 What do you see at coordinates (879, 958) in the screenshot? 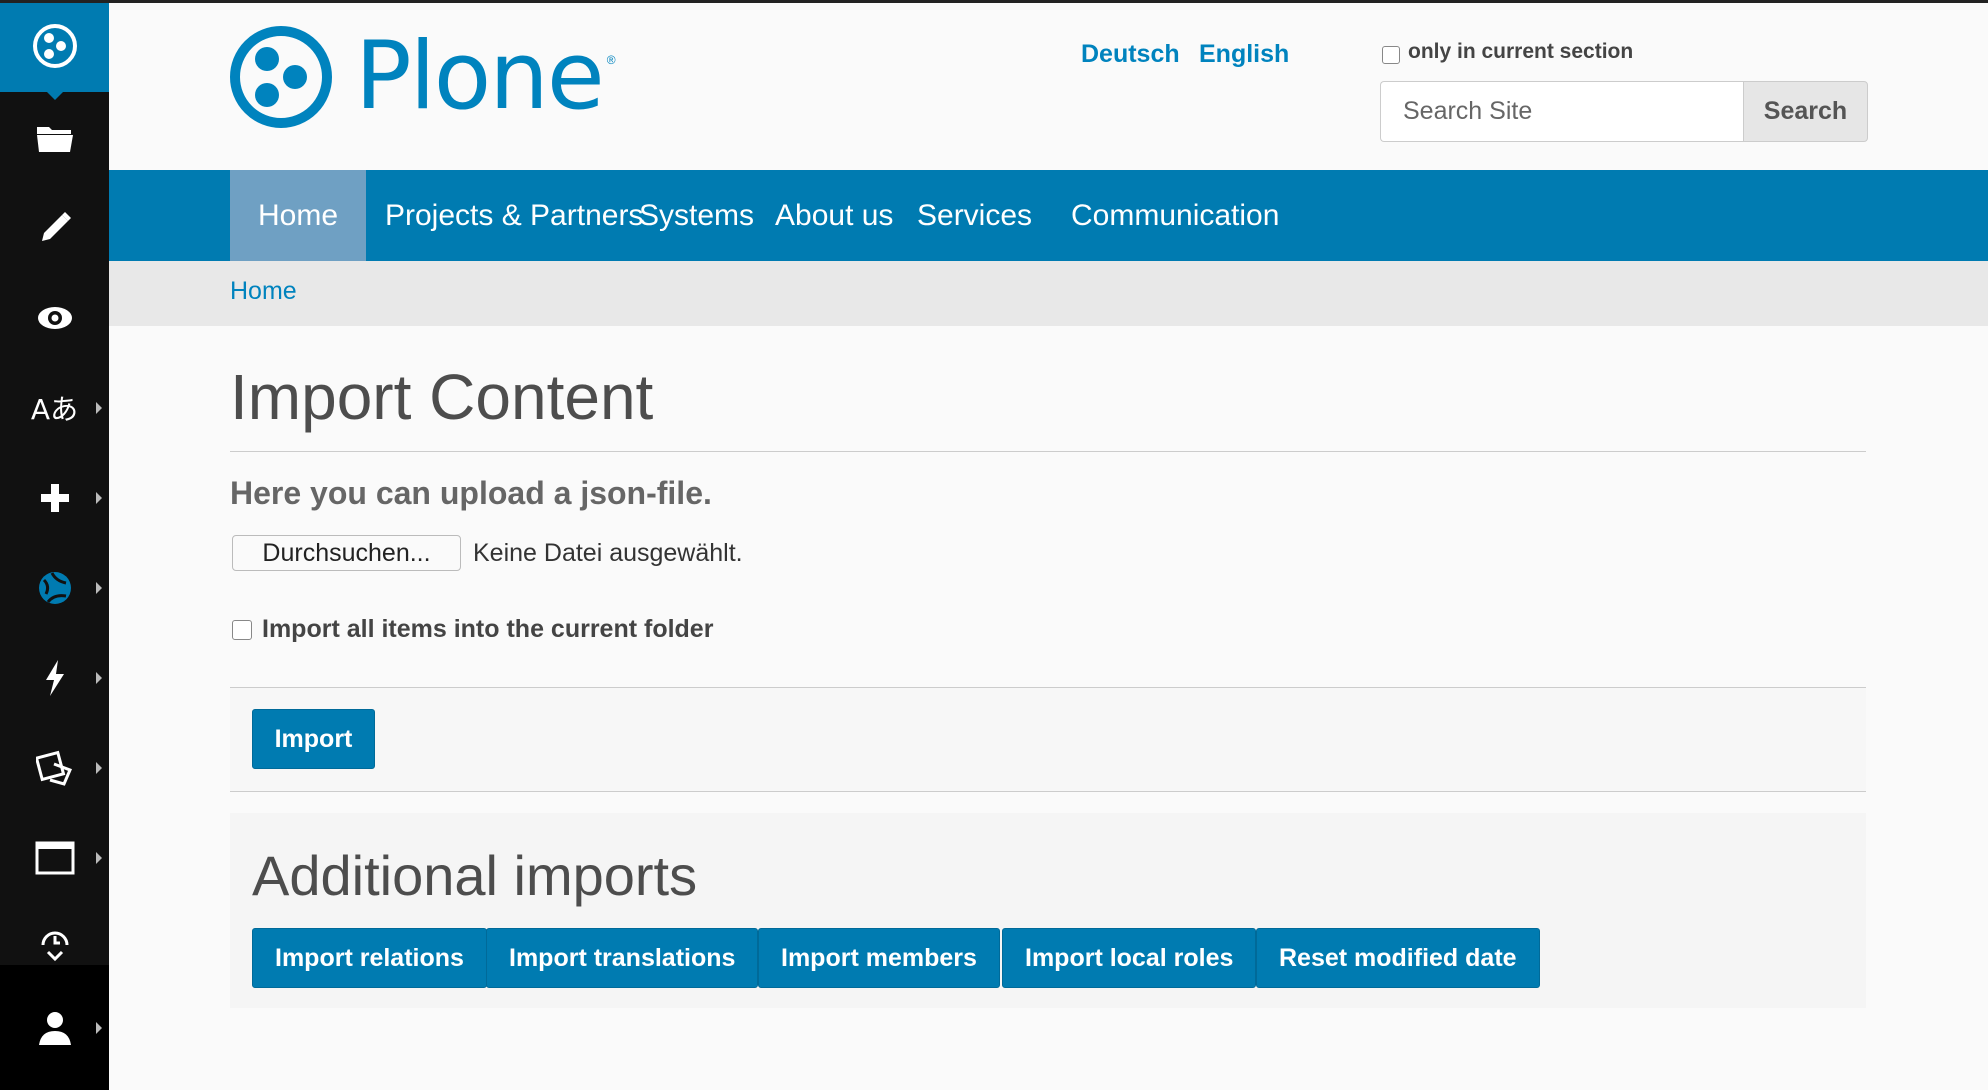
I see `import-members-button: Import members` at bounding box center [879, 958].